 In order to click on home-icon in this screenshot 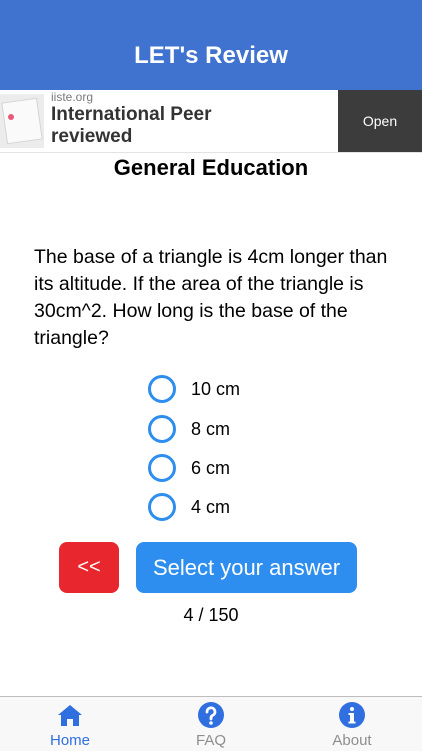, I will do `click(70, 715)`.